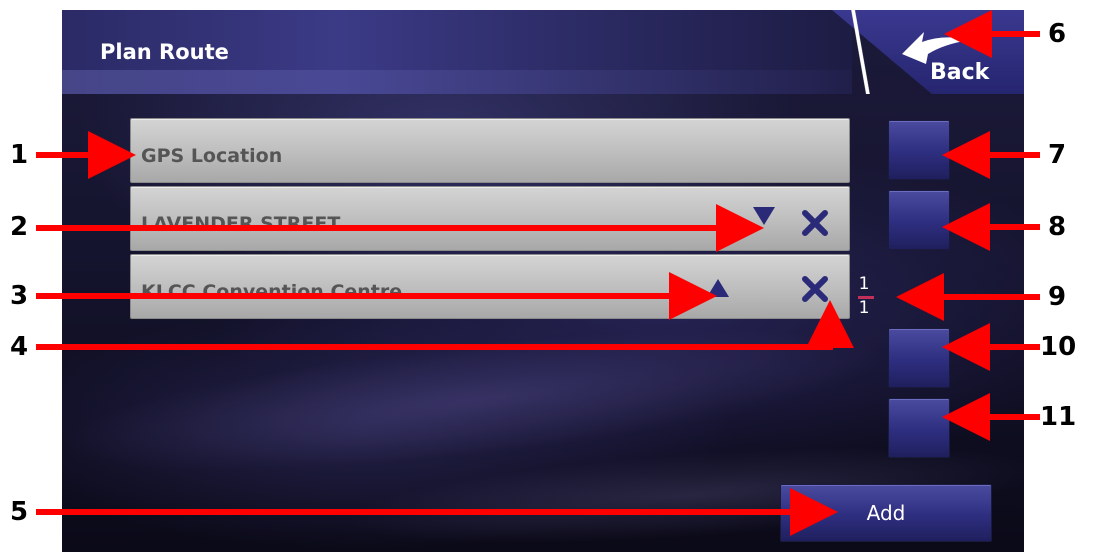  Describe the element at coordinates (1057, 227) in the screenshot. I see `callout-number: 8` at that location.